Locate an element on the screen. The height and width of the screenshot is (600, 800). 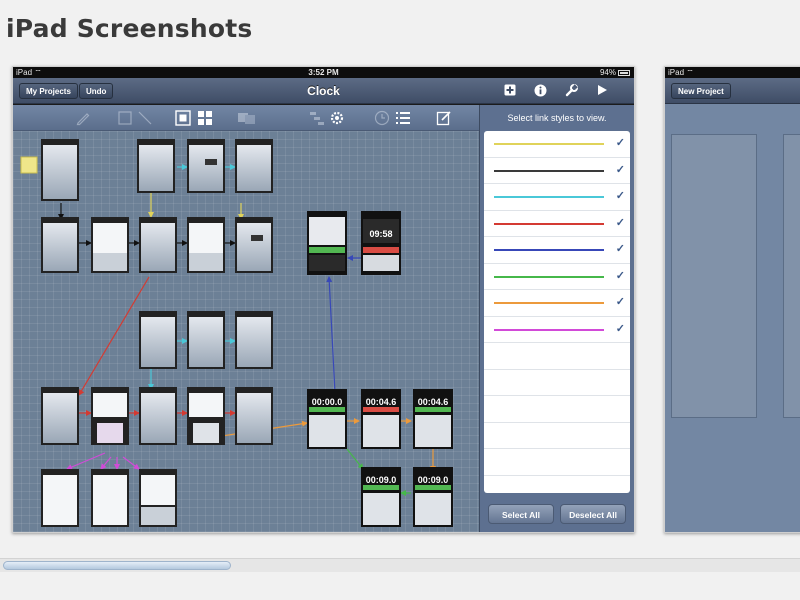
status-bar: iPad ⌔ 3:52 PM 94% is located at coordinates (323, 72).